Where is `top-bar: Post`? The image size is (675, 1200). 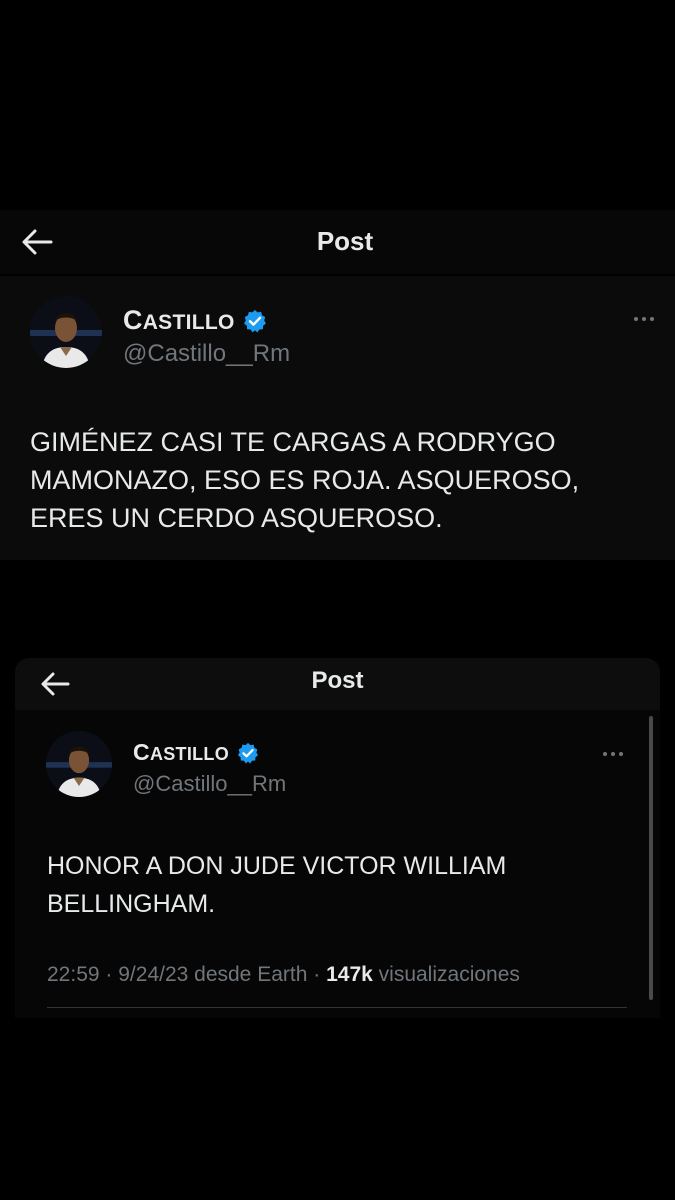
top-bar: Post is located at coordinates (337, 242).